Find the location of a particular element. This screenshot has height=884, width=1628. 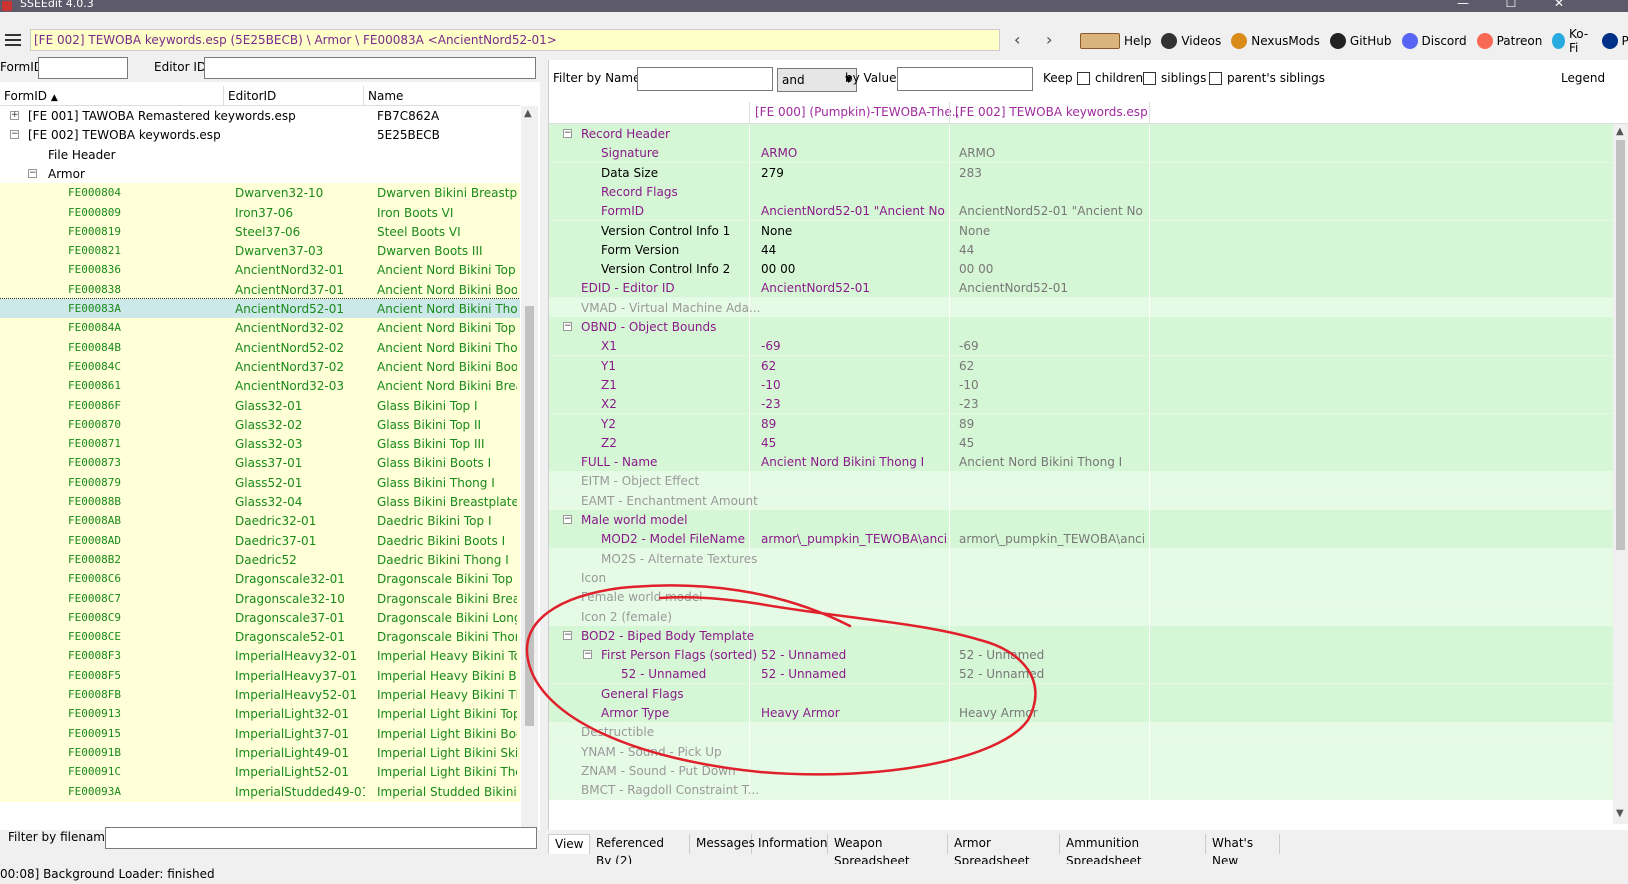

field-row: 52 - Unnamed 52 - Unnamed 52 - Unnamed is located at coordinates (1081, 674).